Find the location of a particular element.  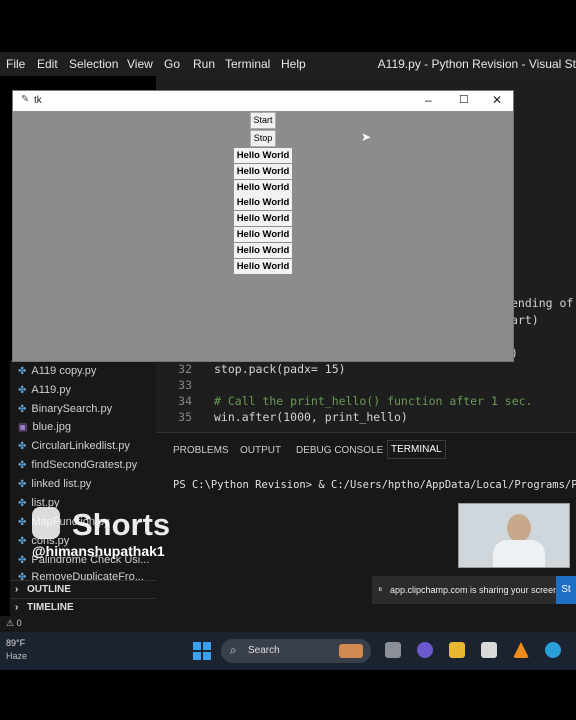

timeline-section: › TIMELINE is located at coordinates (83, 607).